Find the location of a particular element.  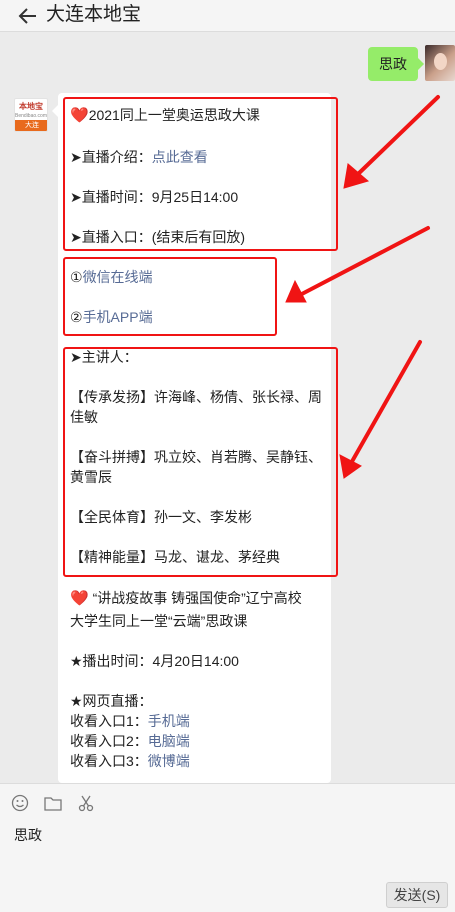

folder-icon is located at coordinates (53, 803).